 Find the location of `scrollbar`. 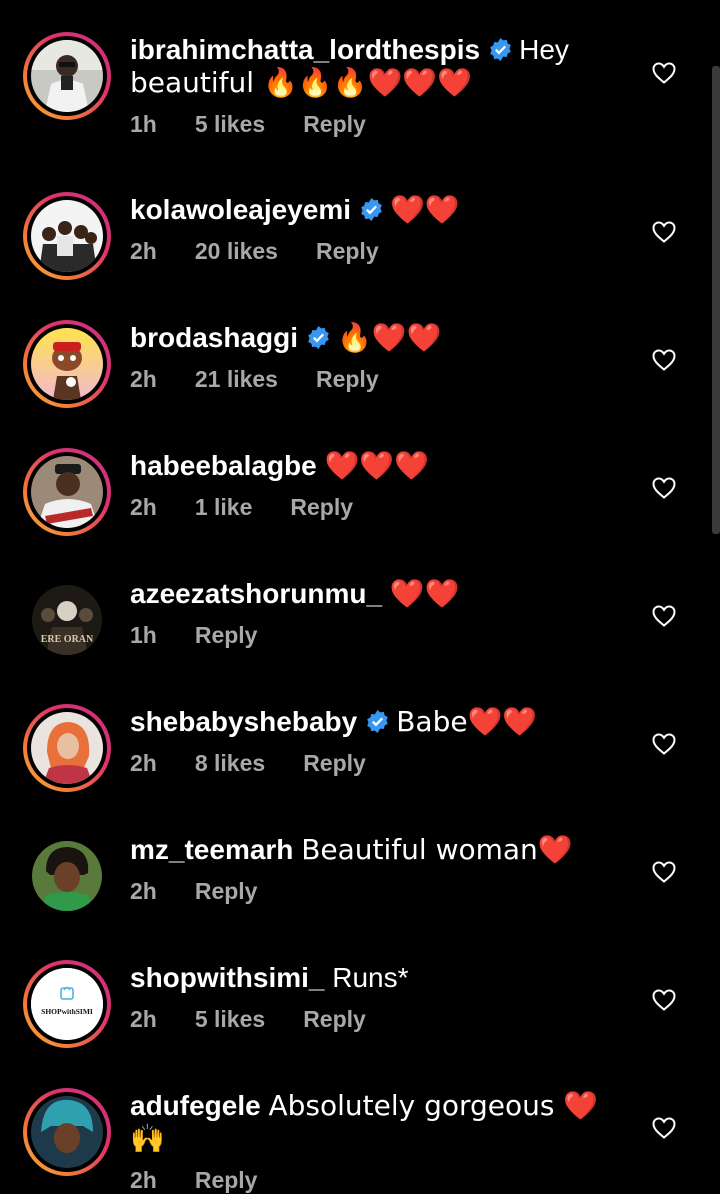

scrollbar is located at coordinates (716, 300).